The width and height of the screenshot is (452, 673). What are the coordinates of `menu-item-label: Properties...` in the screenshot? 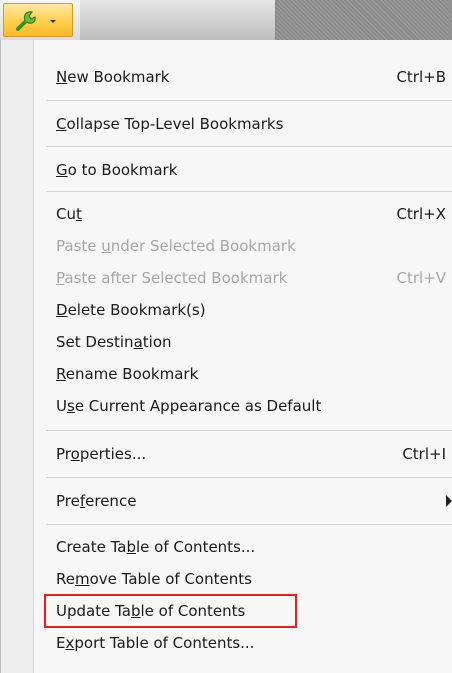 It's located at (101, 454).